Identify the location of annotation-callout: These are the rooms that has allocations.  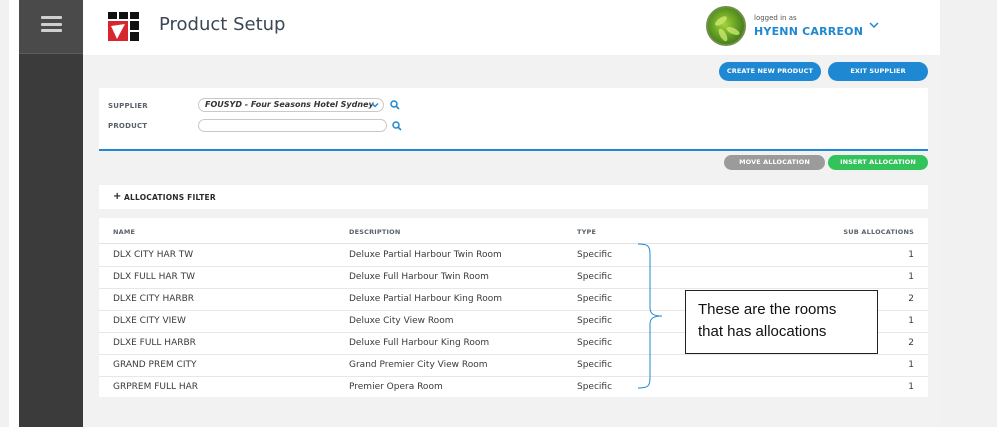
(781, 322).